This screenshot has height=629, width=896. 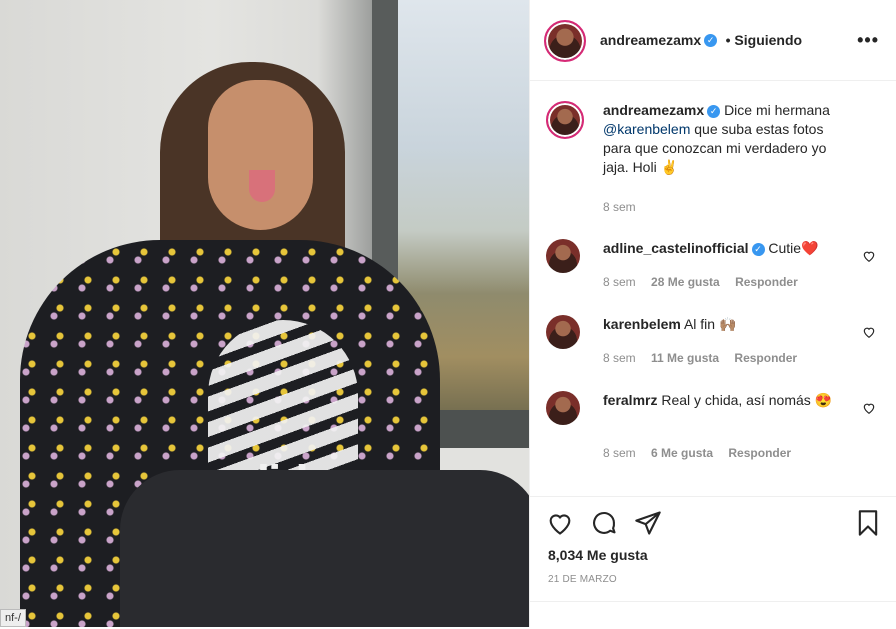 I want to click on comment-meta: 8 sem 11 Me gusta Responder, so click(x=706, y=358).